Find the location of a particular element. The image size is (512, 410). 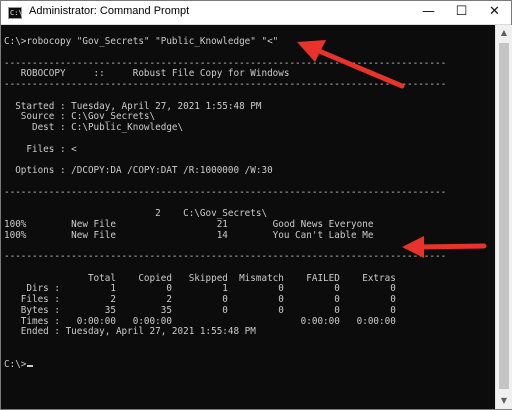

window-title: Administrator: Command Prompt is located at coordinates (109, 11).